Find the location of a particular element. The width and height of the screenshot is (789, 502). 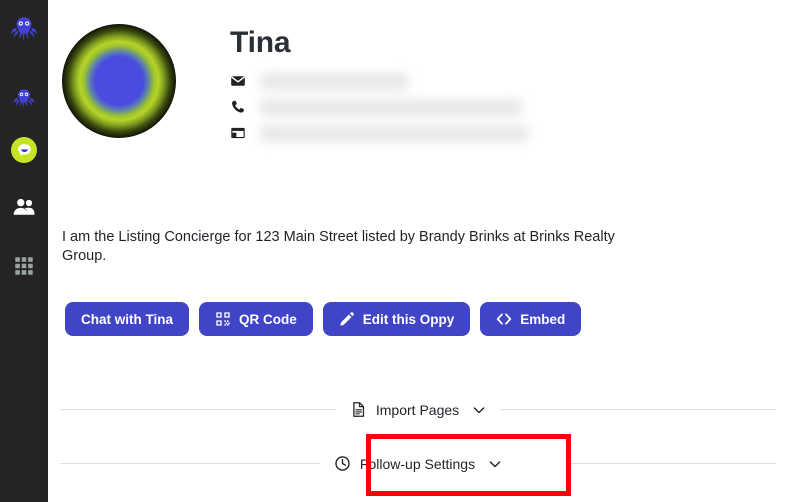

follow-up-settings-label: Follow-up Settings is located at coordinates (417, 463).